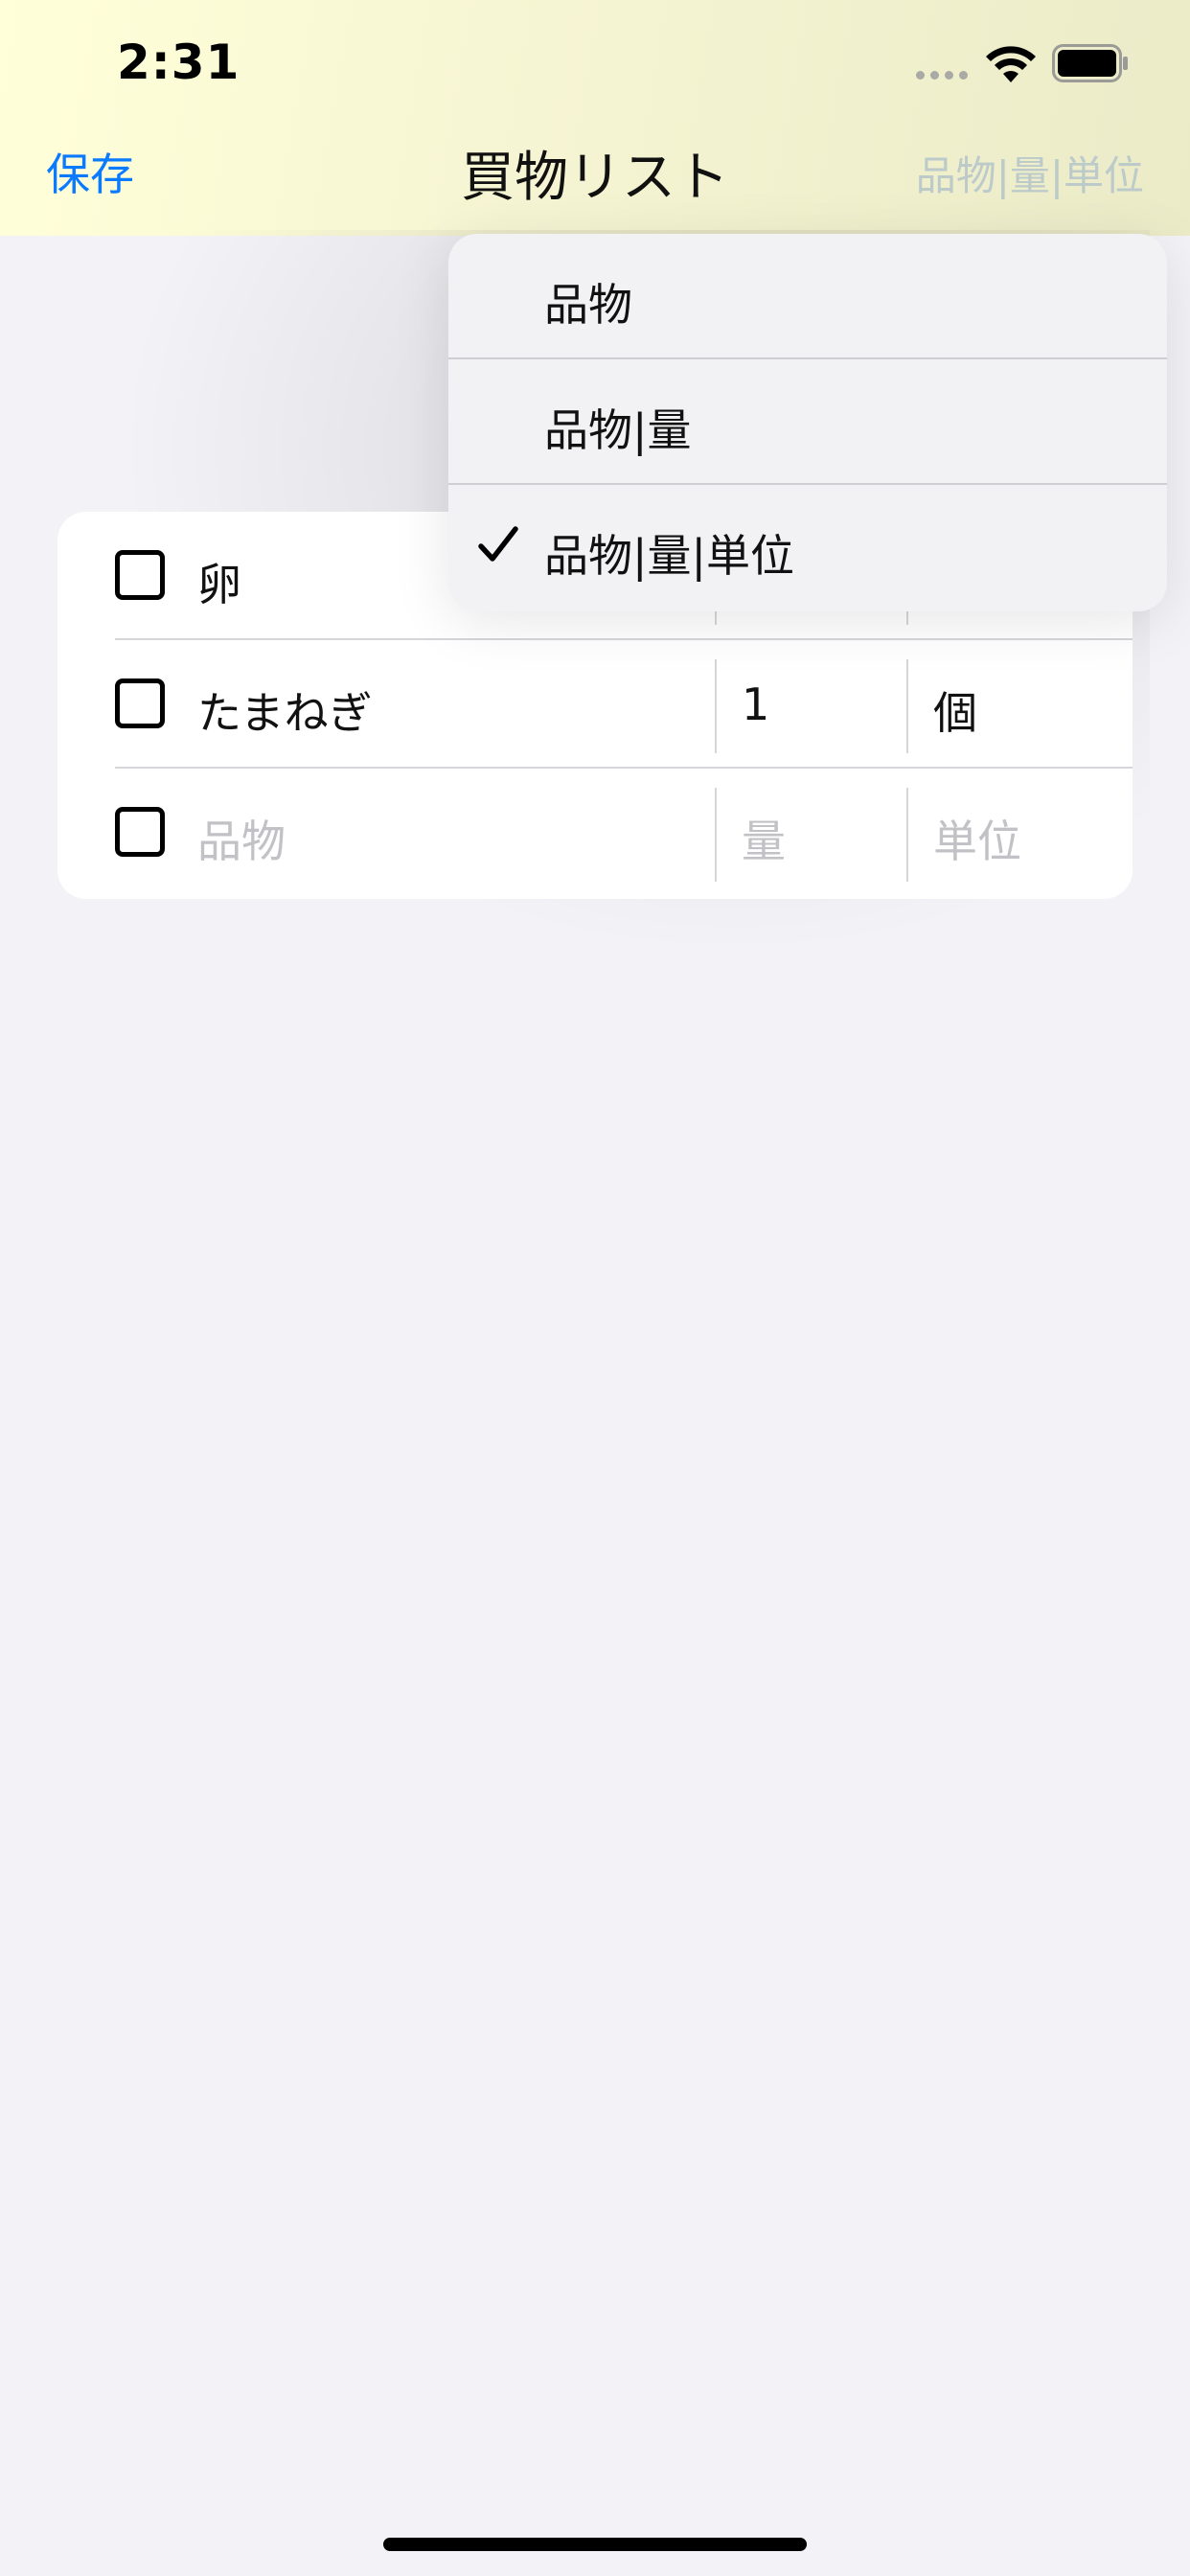 The width and height of the screenshot is (1190, 2576). Describe the element at coordinates (219, 581) in the screenshot. I see `item-name-field: 卵` at that location.